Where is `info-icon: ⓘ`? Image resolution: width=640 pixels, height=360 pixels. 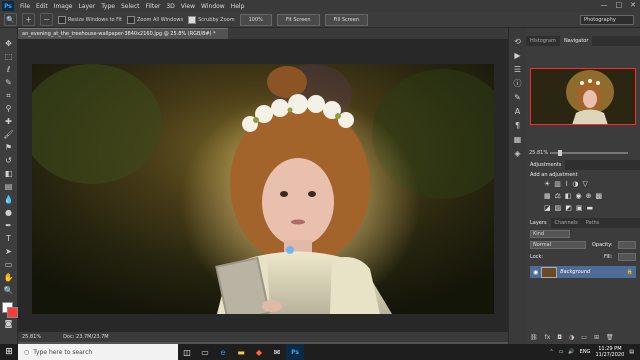 info-icon: ⓘ is located at coordinates (518, 83).